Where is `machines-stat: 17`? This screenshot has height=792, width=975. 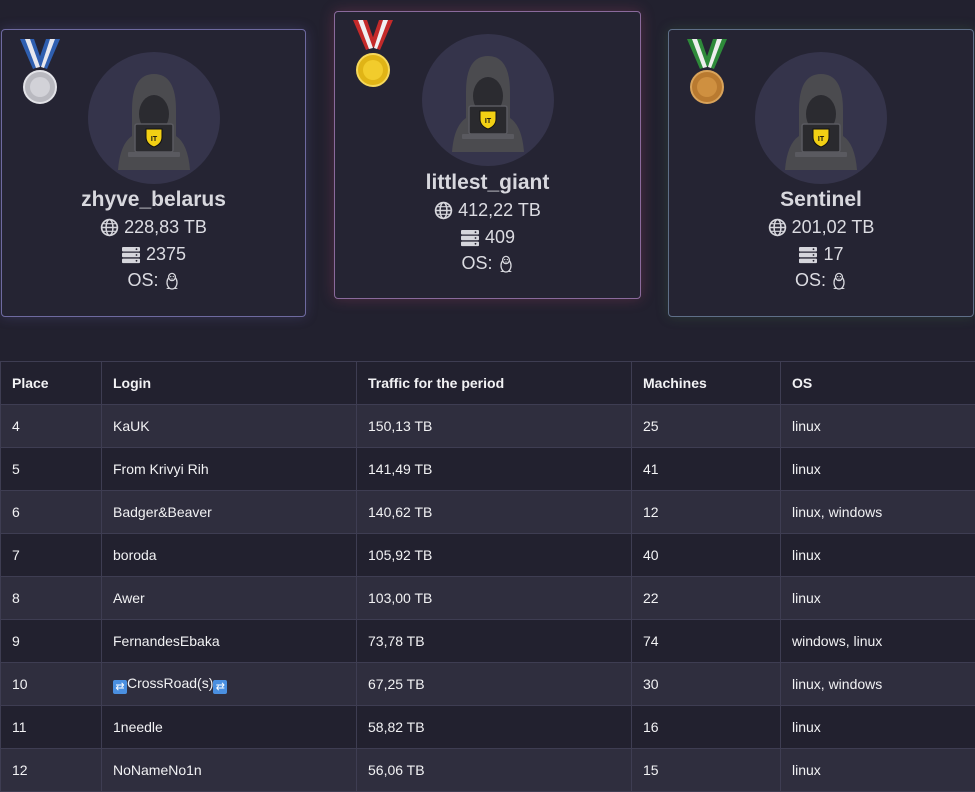
machines-stat: 17 is located at coordinates (821, 254).